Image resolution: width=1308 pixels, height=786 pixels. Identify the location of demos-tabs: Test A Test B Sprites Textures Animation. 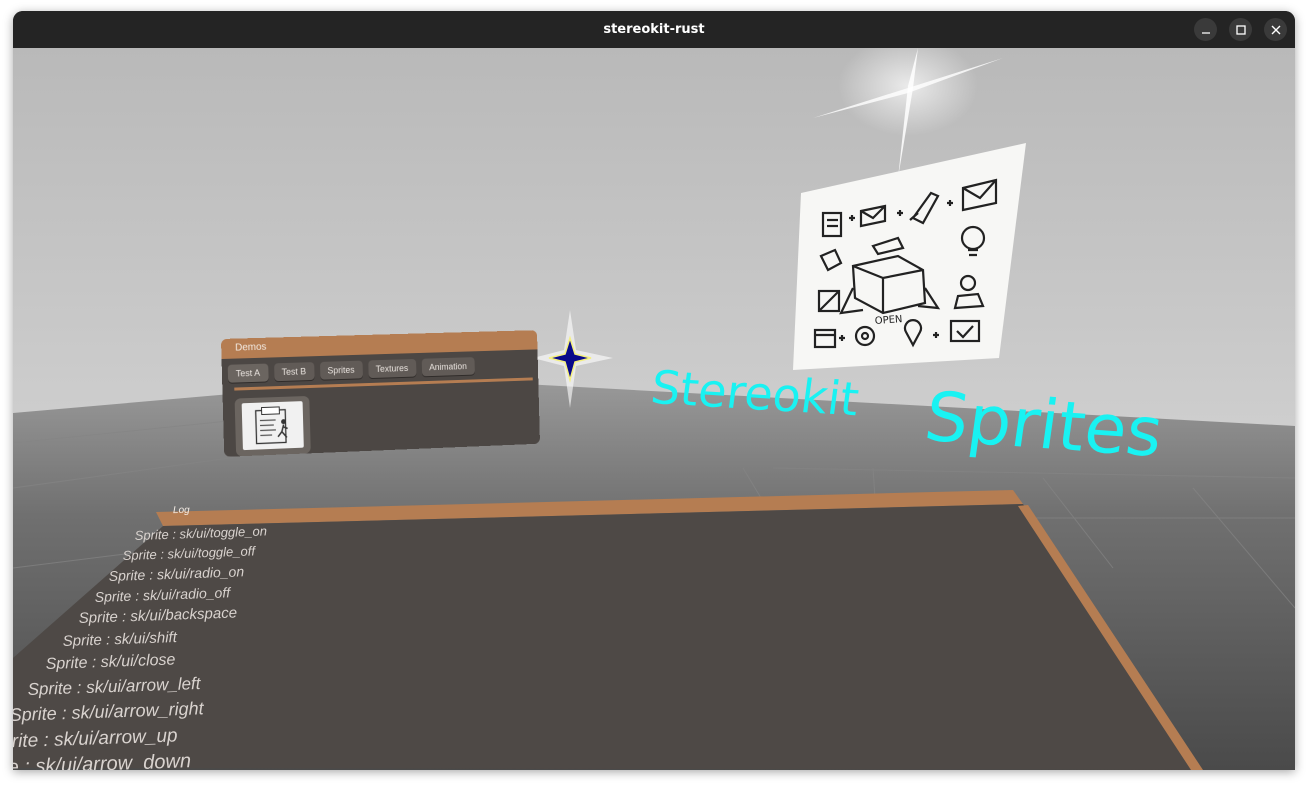
(351, 370).